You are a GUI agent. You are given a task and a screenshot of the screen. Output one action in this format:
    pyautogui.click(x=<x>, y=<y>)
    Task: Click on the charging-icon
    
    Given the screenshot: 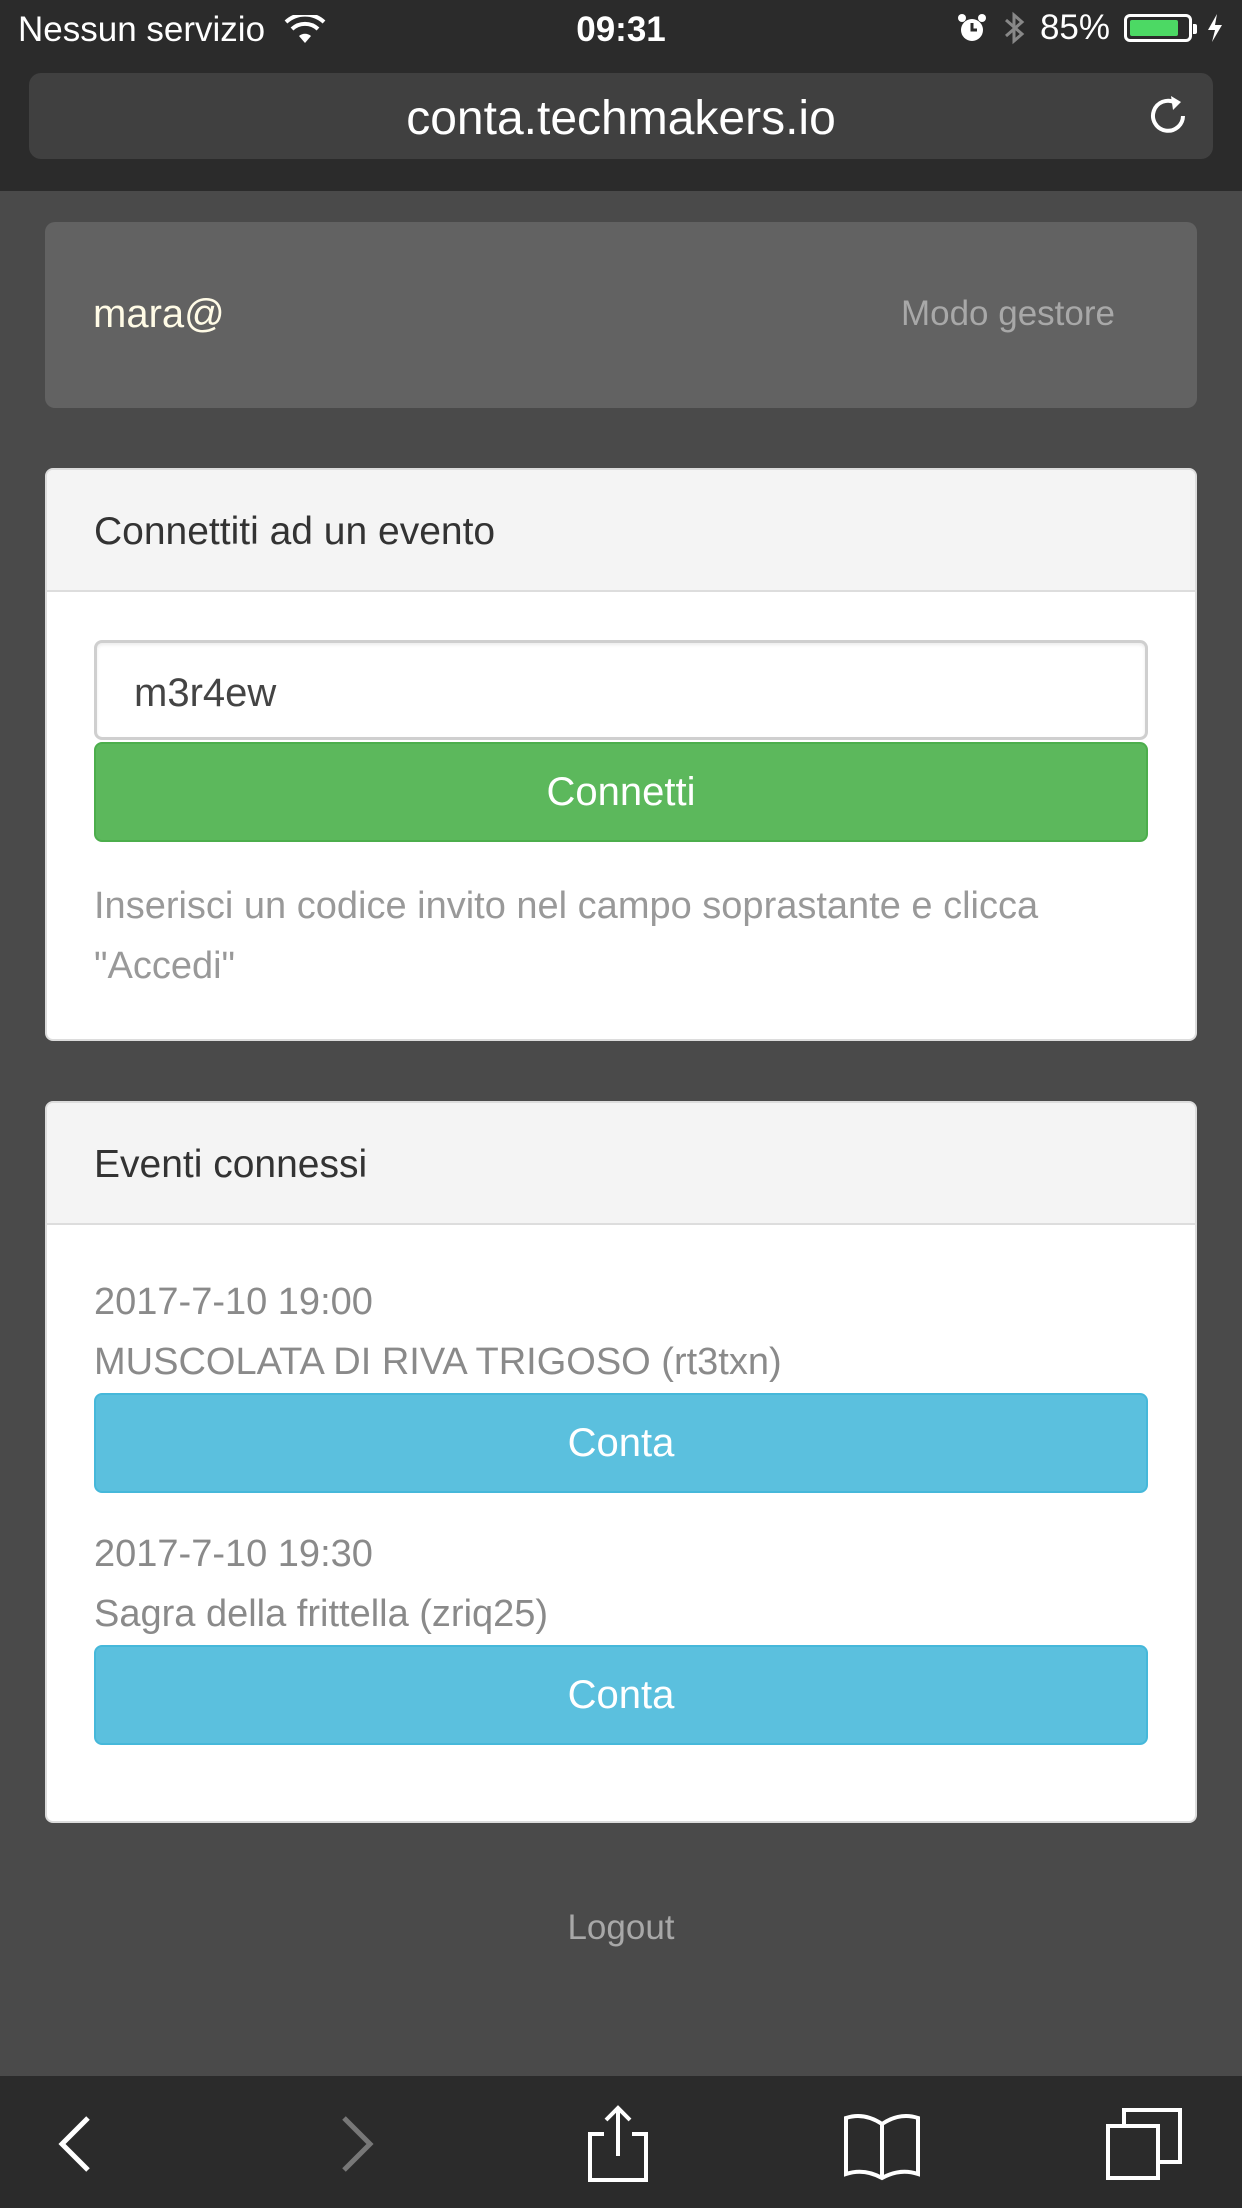 What is the action you would take?
    pyautogui.click(x=1215, y=28)
    